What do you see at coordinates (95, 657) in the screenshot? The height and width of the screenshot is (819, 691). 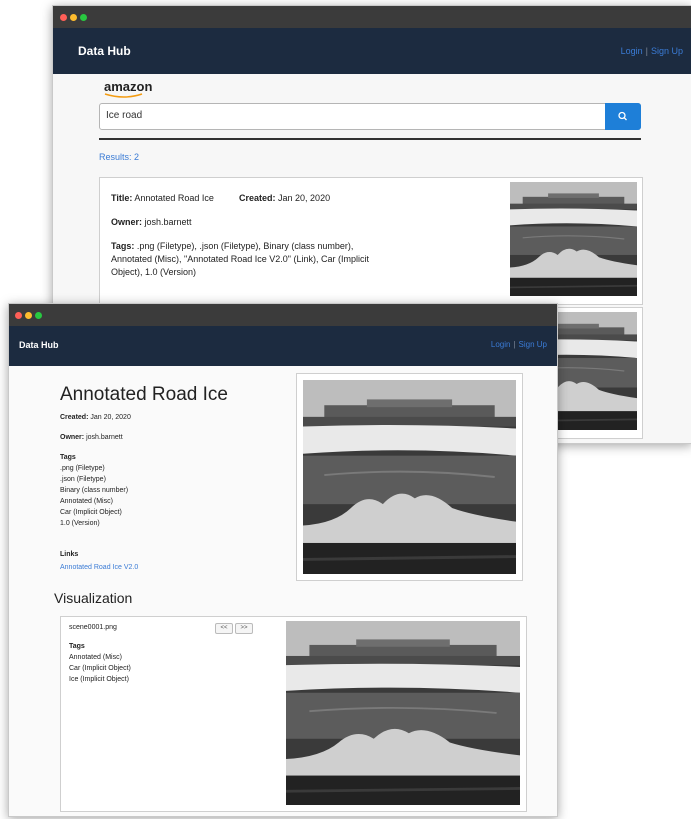 I see `viz-tag: Annotated (Misc)` at bounding box center [95, 657].